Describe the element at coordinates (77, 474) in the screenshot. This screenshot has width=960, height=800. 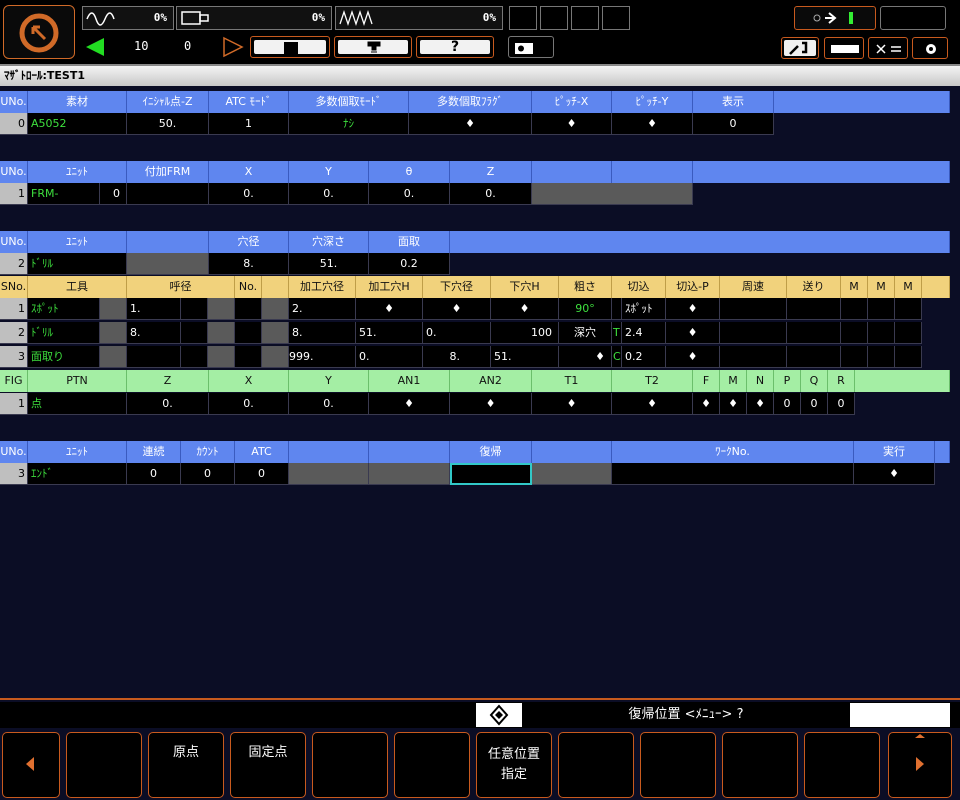
I see `unit-cell: ｴﾝﾄﾞ` at that location.